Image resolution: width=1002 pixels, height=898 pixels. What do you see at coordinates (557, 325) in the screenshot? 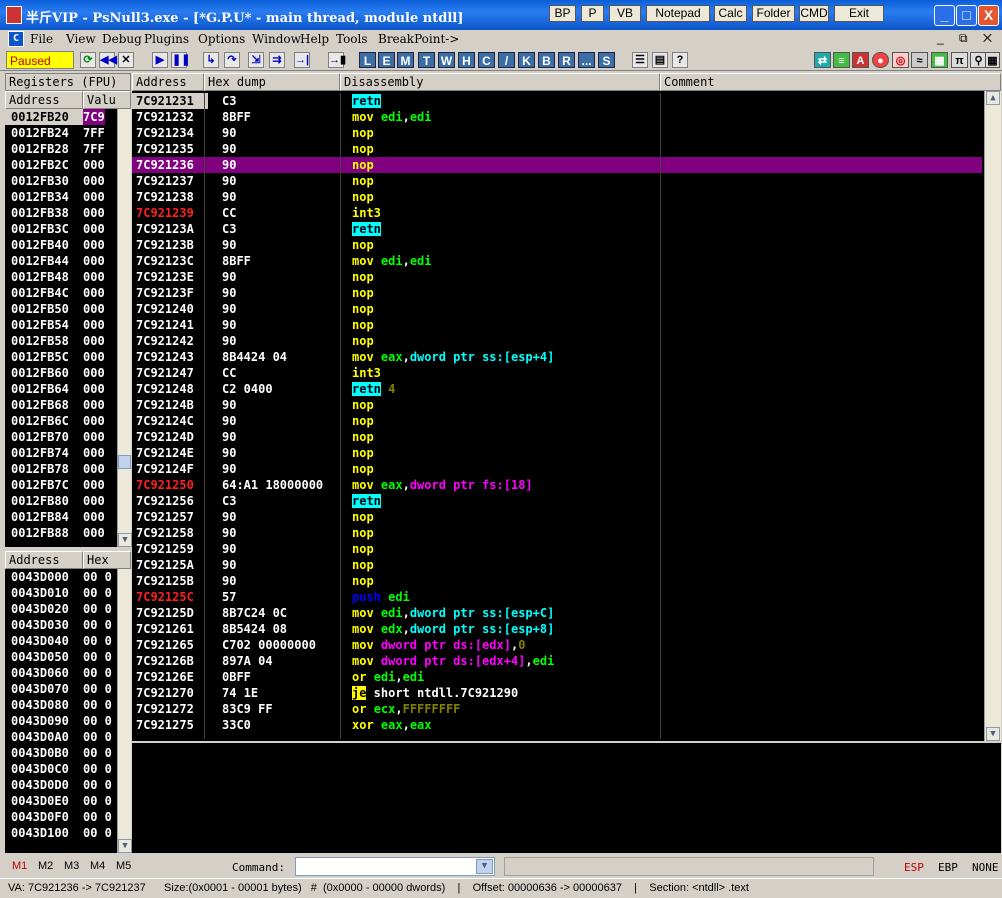
I see `disassembly-row: 7C921241 90 nop` at bounding box center [557, 325].